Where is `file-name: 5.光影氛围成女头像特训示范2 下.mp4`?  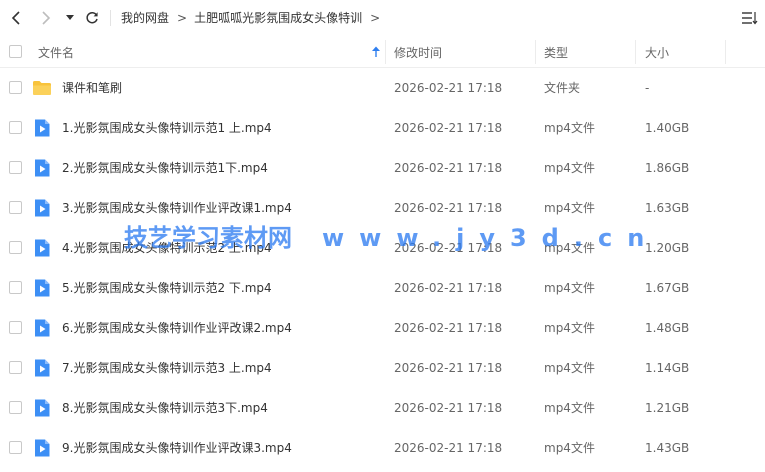
file-name: 5.光影氛围成女头像特训示范2 下.mp4 is located at coordinates (167, 288).